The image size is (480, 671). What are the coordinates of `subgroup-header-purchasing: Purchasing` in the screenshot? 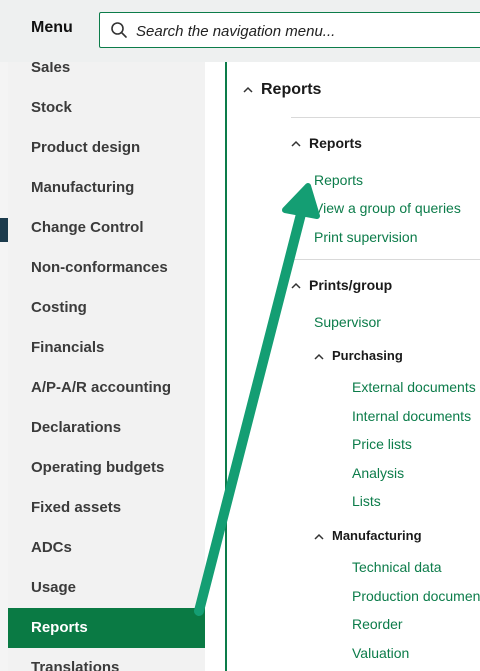 It's located at (358, 355).